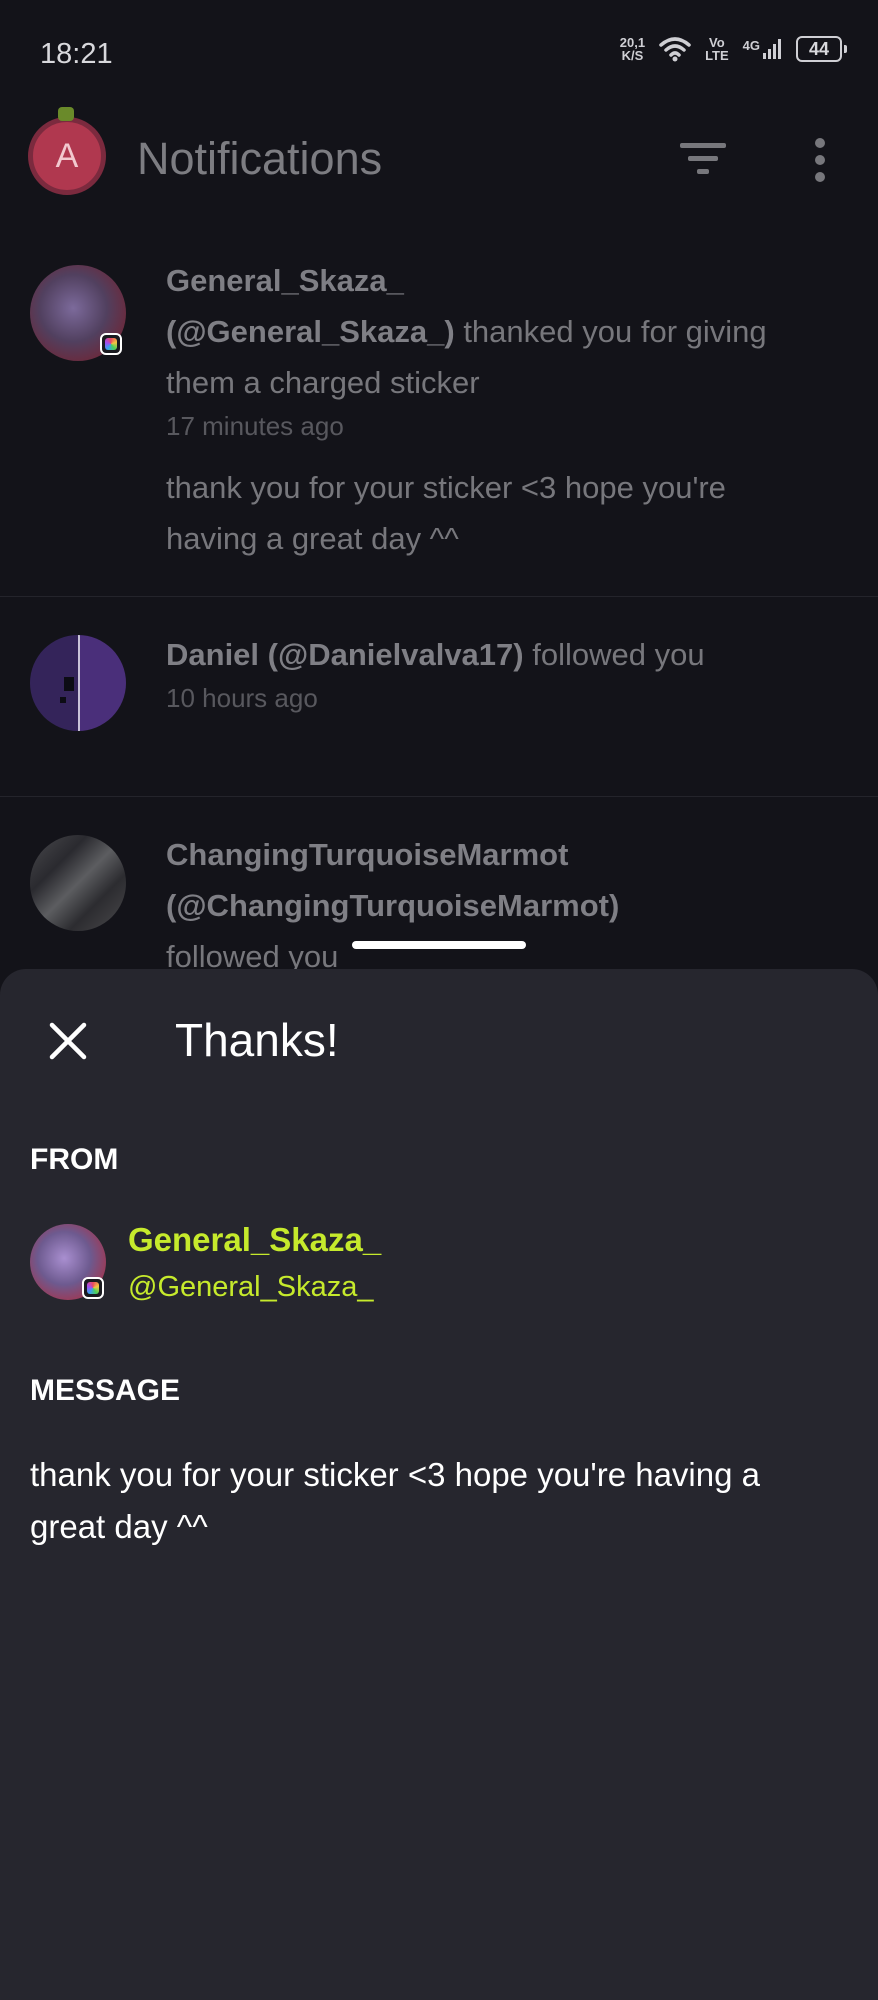 This screenshot has width=878, height=2000. Describe the element at coordinates (772, 49) in the screenshot. I see `signal-icon` at that location.